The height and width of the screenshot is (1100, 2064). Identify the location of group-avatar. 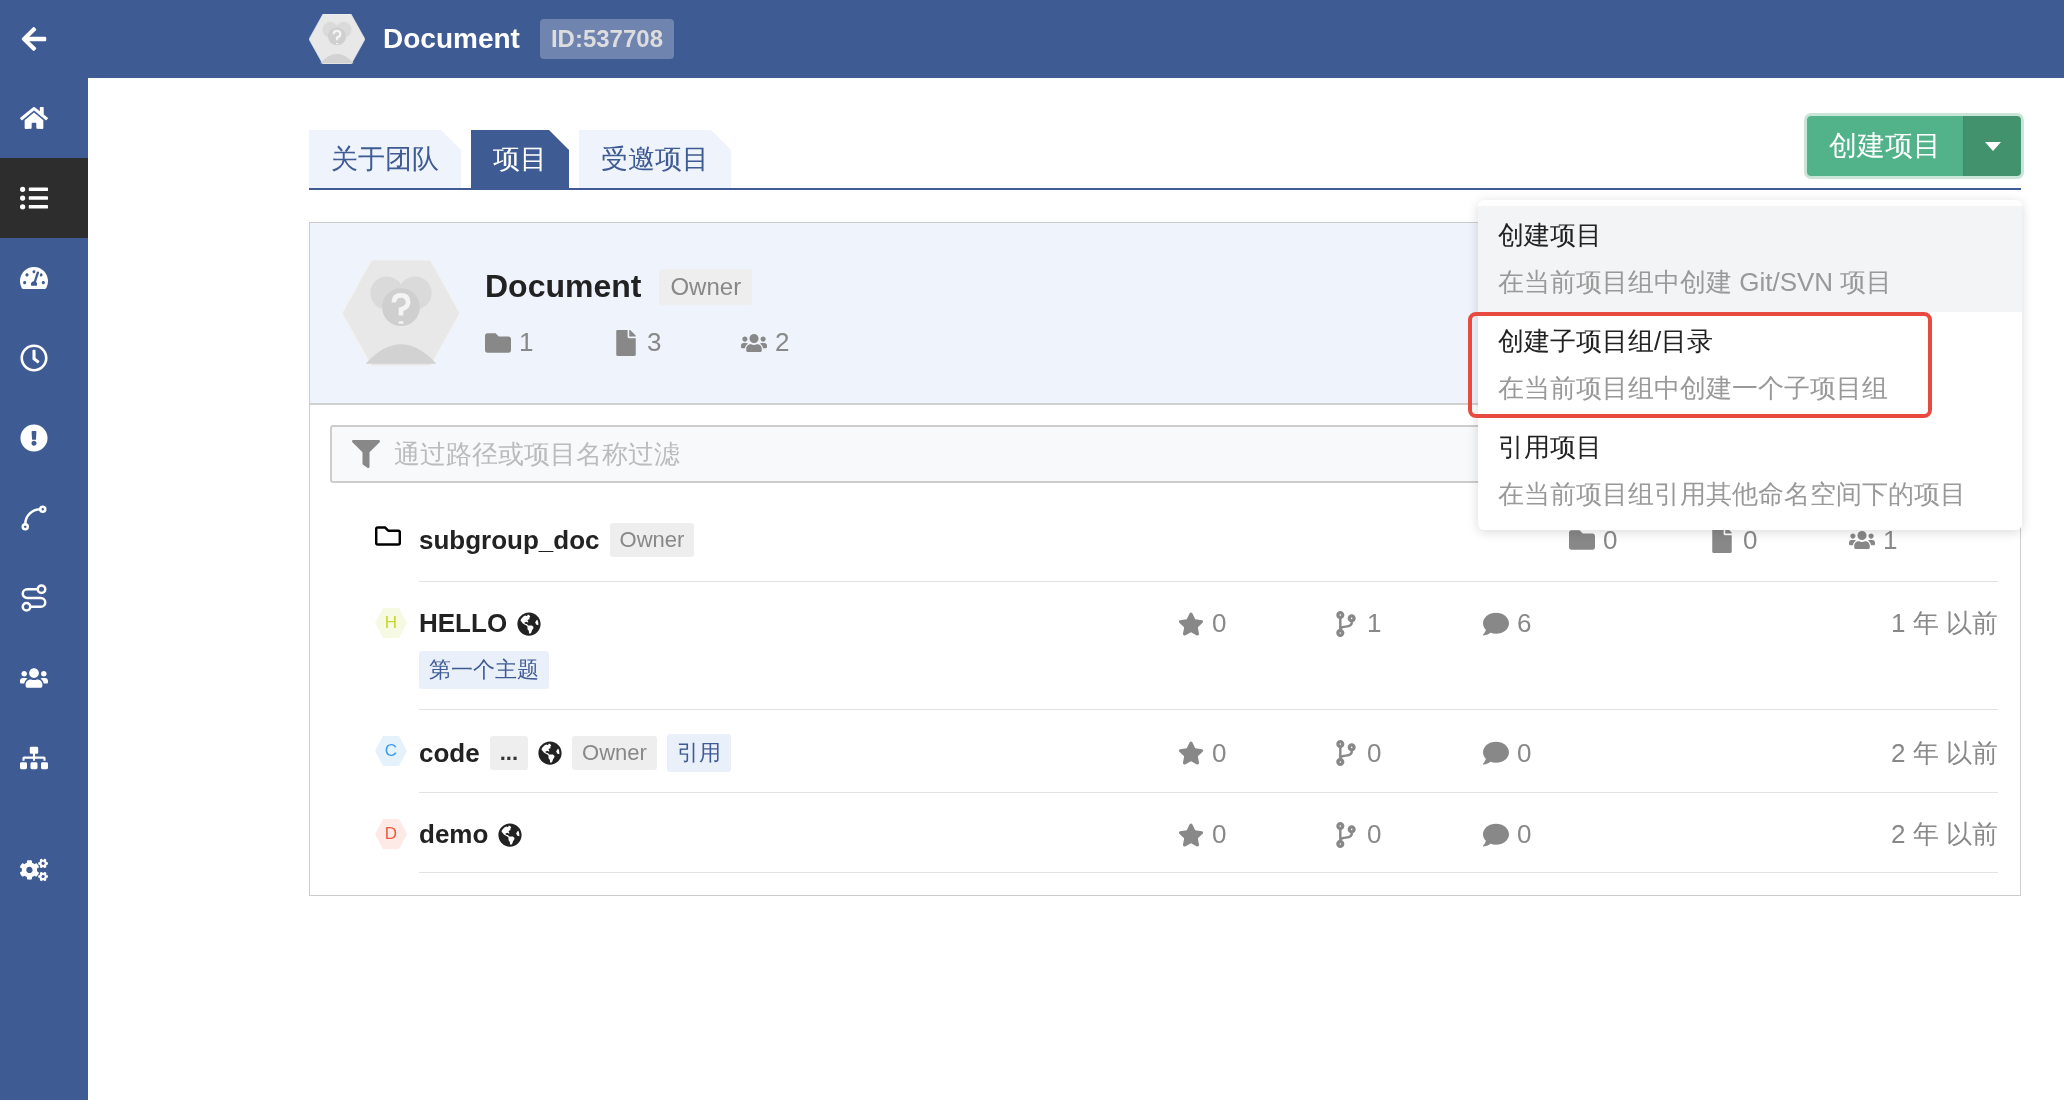
(337, 39).